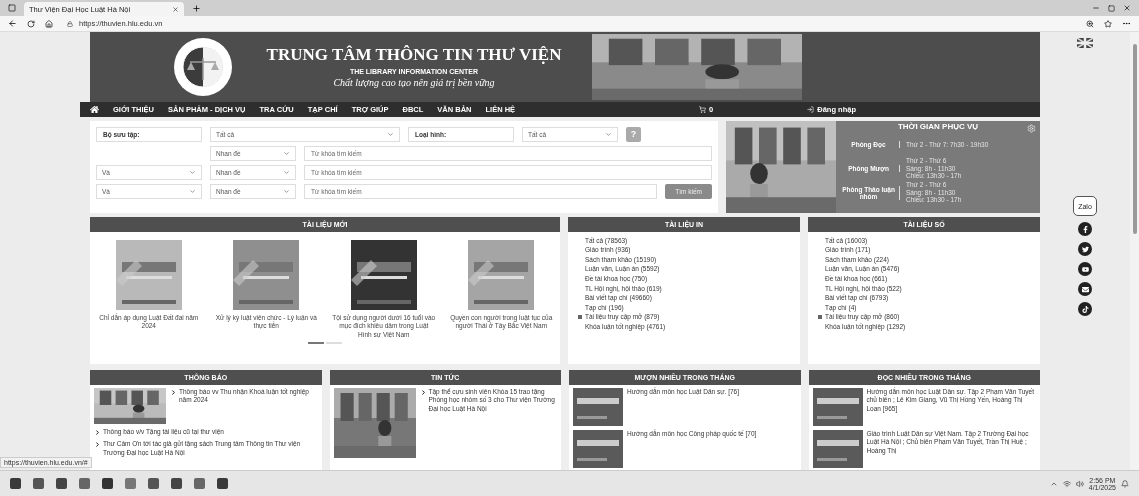 The width and height of the screenshot is (1139, 496). What do you see at coordinates (1066, 483) in the screenshot?
I see `wifi-icon` at bounding box center [1066, 483].